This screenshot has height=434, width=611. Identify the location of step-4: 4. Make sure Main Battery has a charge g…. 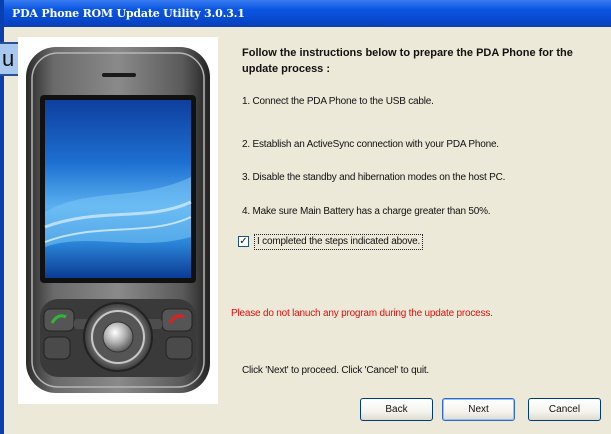
(366, 211).